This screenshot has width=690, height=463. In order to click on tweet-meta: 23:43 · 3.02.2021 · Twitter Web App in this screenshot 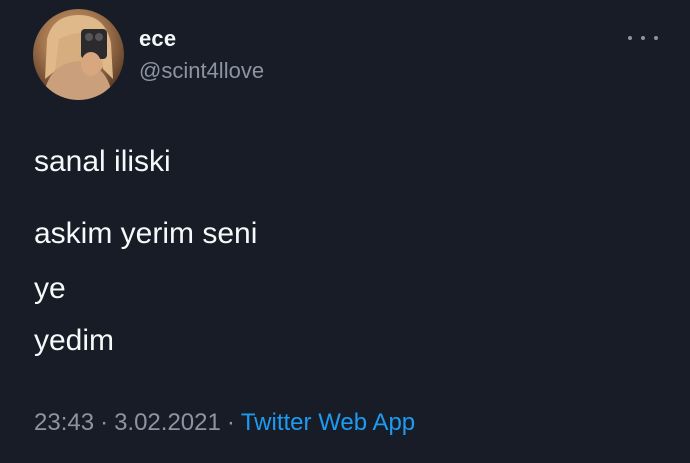, I will do `click(224, 423)`.